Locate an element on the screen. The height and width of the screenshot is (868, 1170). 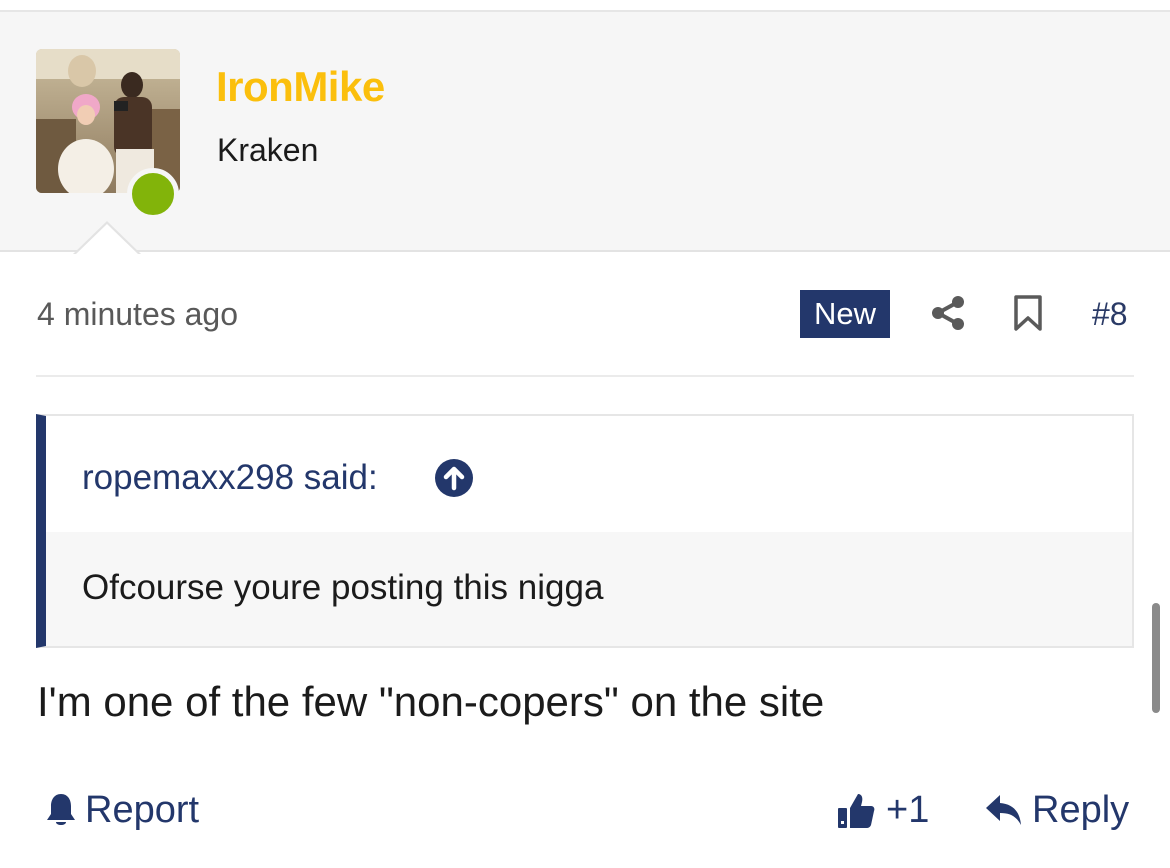
quote-author-link: ropemaxx298 said: is located at coordinates (230, 478).